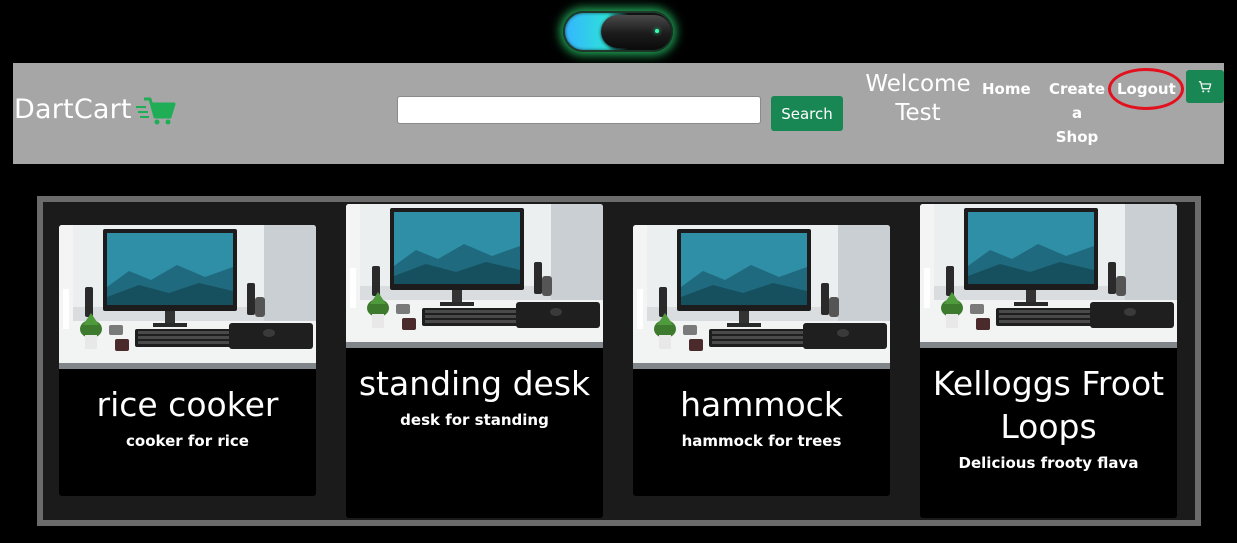 The width and height of the screenshot is (1237, 543). I want to click on cart-icon, so click(1205, 86).